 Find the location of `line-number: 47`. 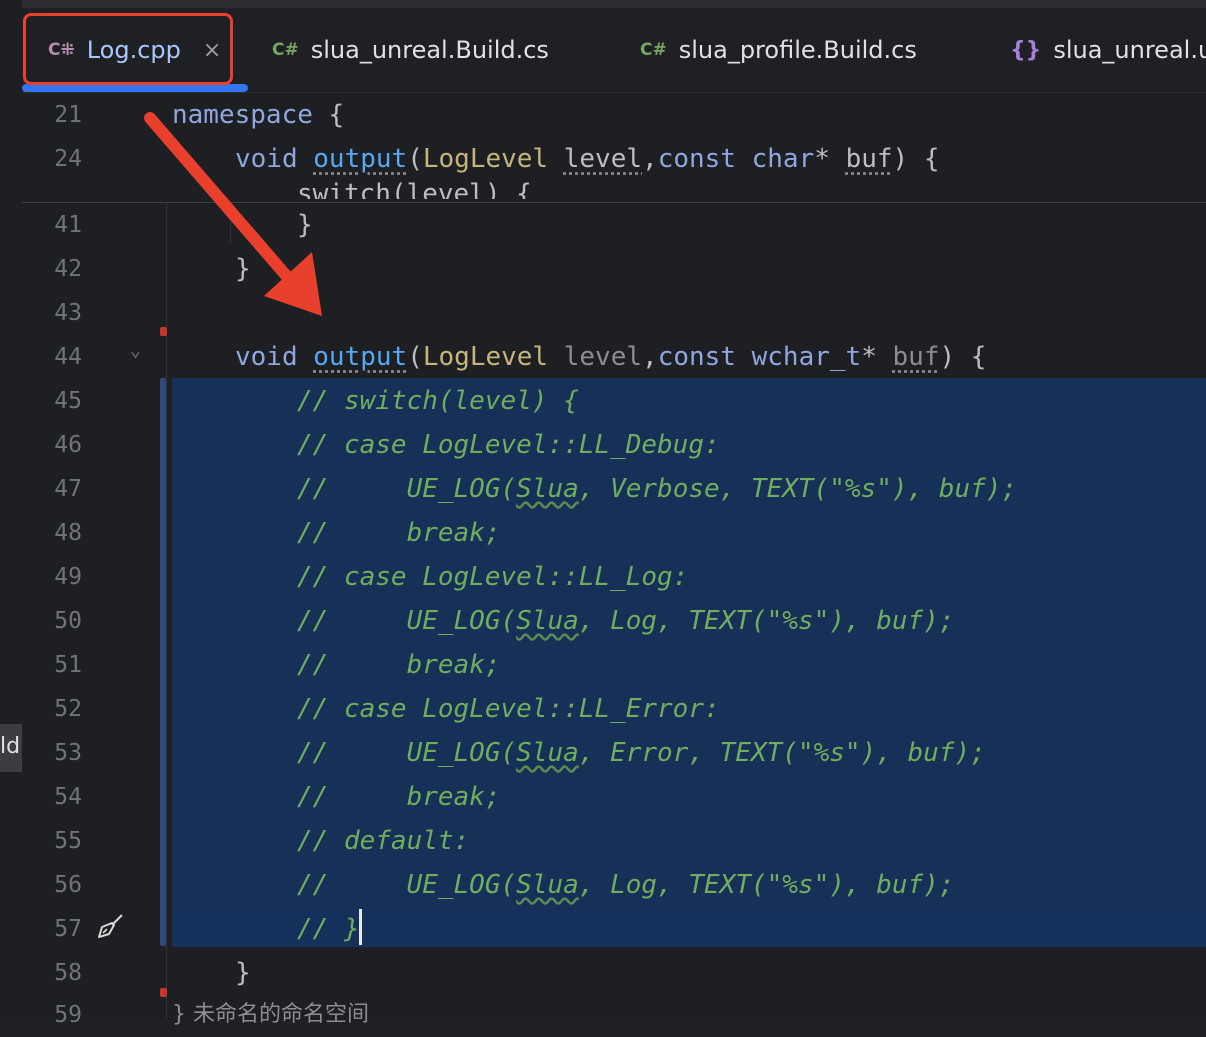

line-number: 47 is located at coordinates (68, 489).